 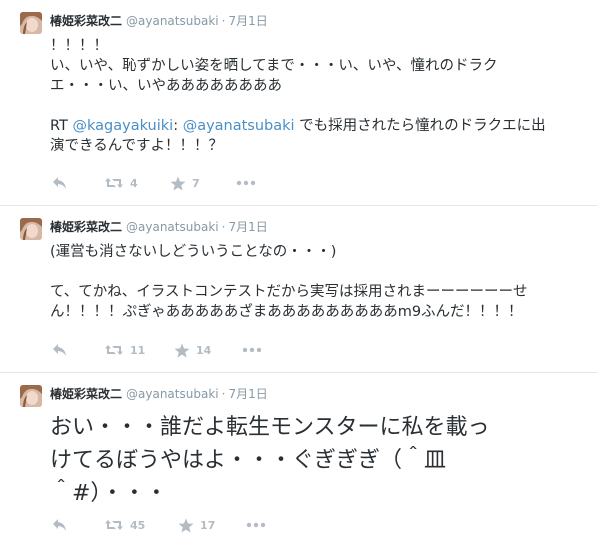 I want to click on favorite-count: 14, so click(x=204, y=350).